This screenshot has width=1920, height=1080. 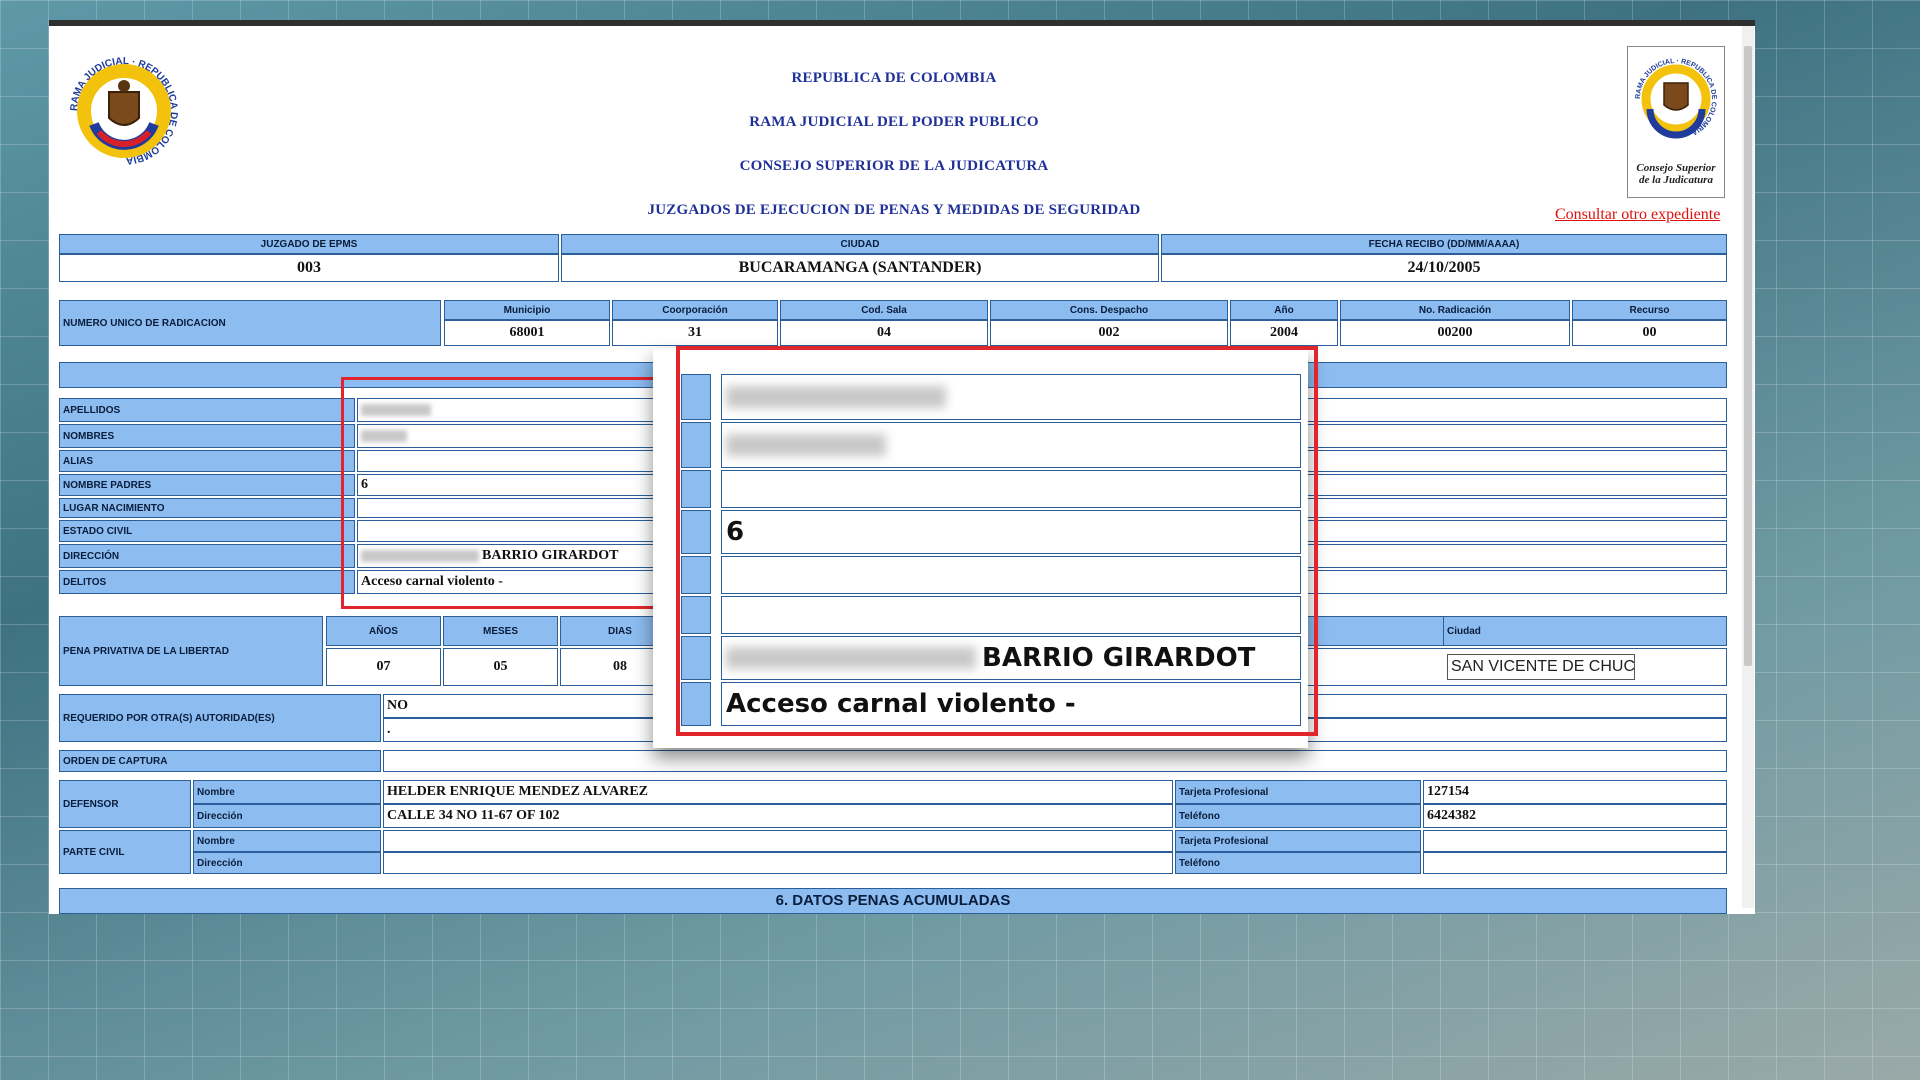 I want to click on anio-value: 2004, so click(x=1284, y=333).